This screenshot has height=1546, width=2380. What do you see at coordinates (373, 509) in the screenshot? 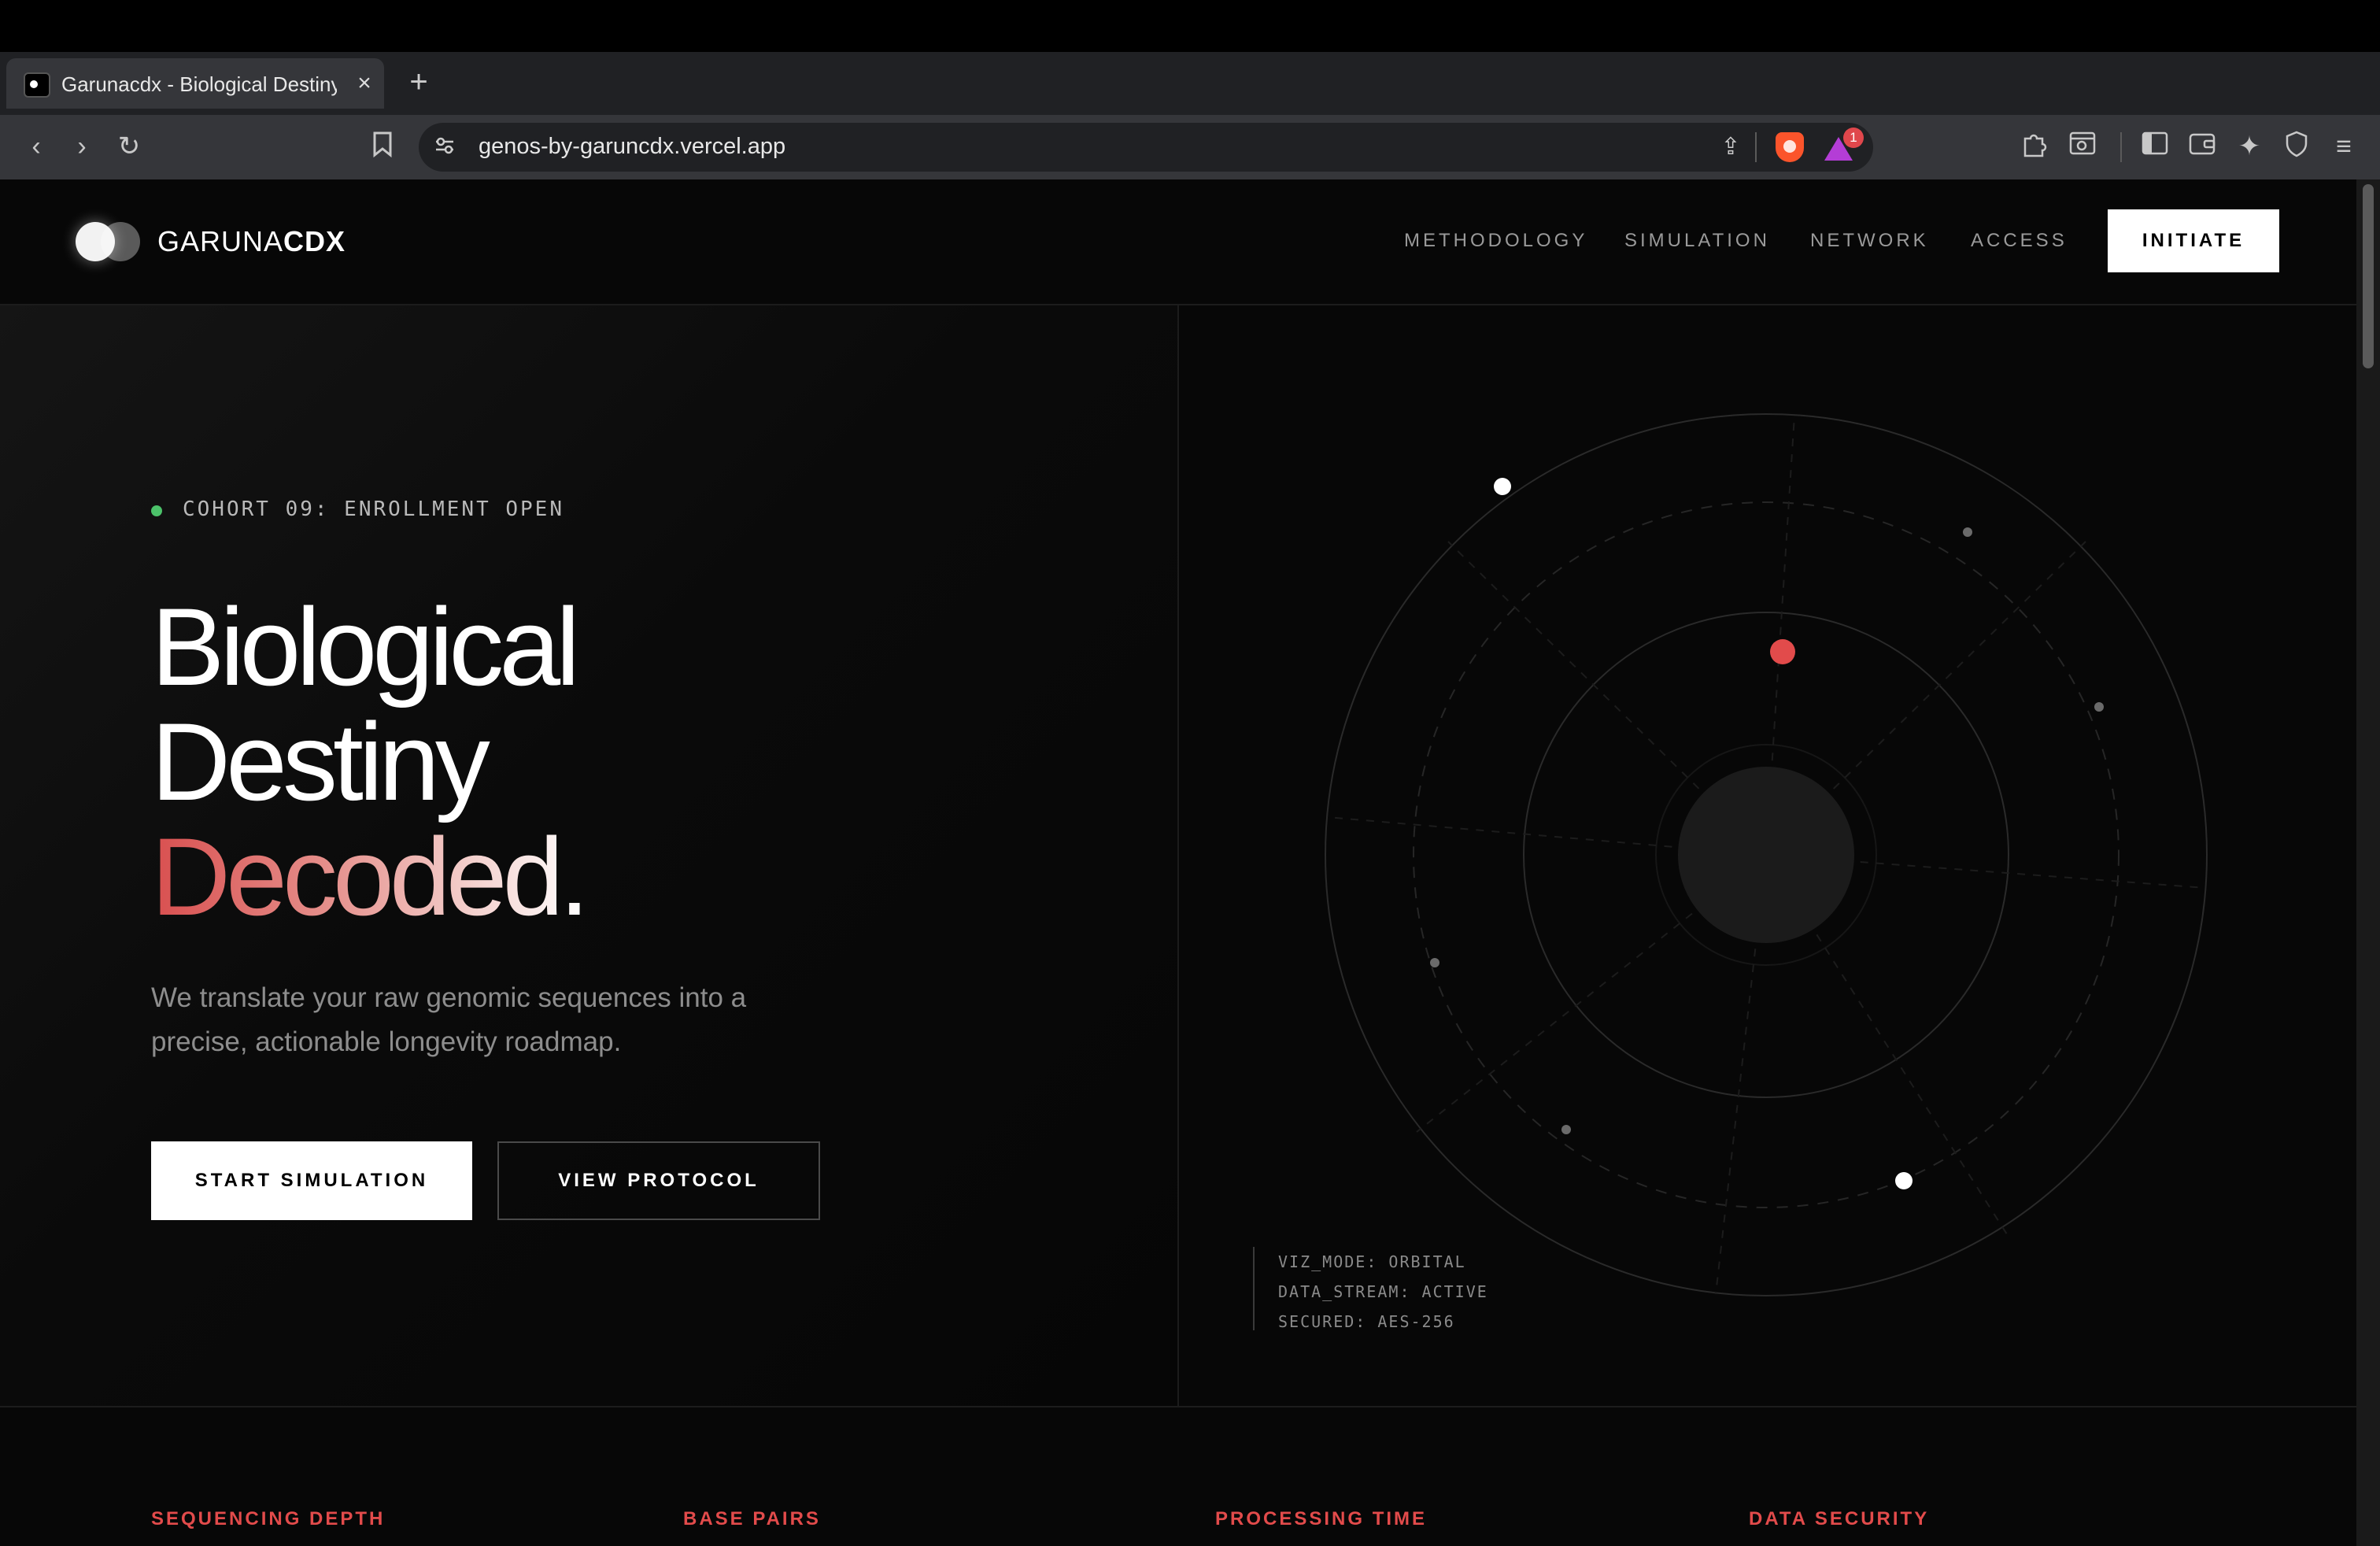
I see `enrollment-status: COHORT 09: ENROLLMENT OPEN` at bounding box center [373, 509].